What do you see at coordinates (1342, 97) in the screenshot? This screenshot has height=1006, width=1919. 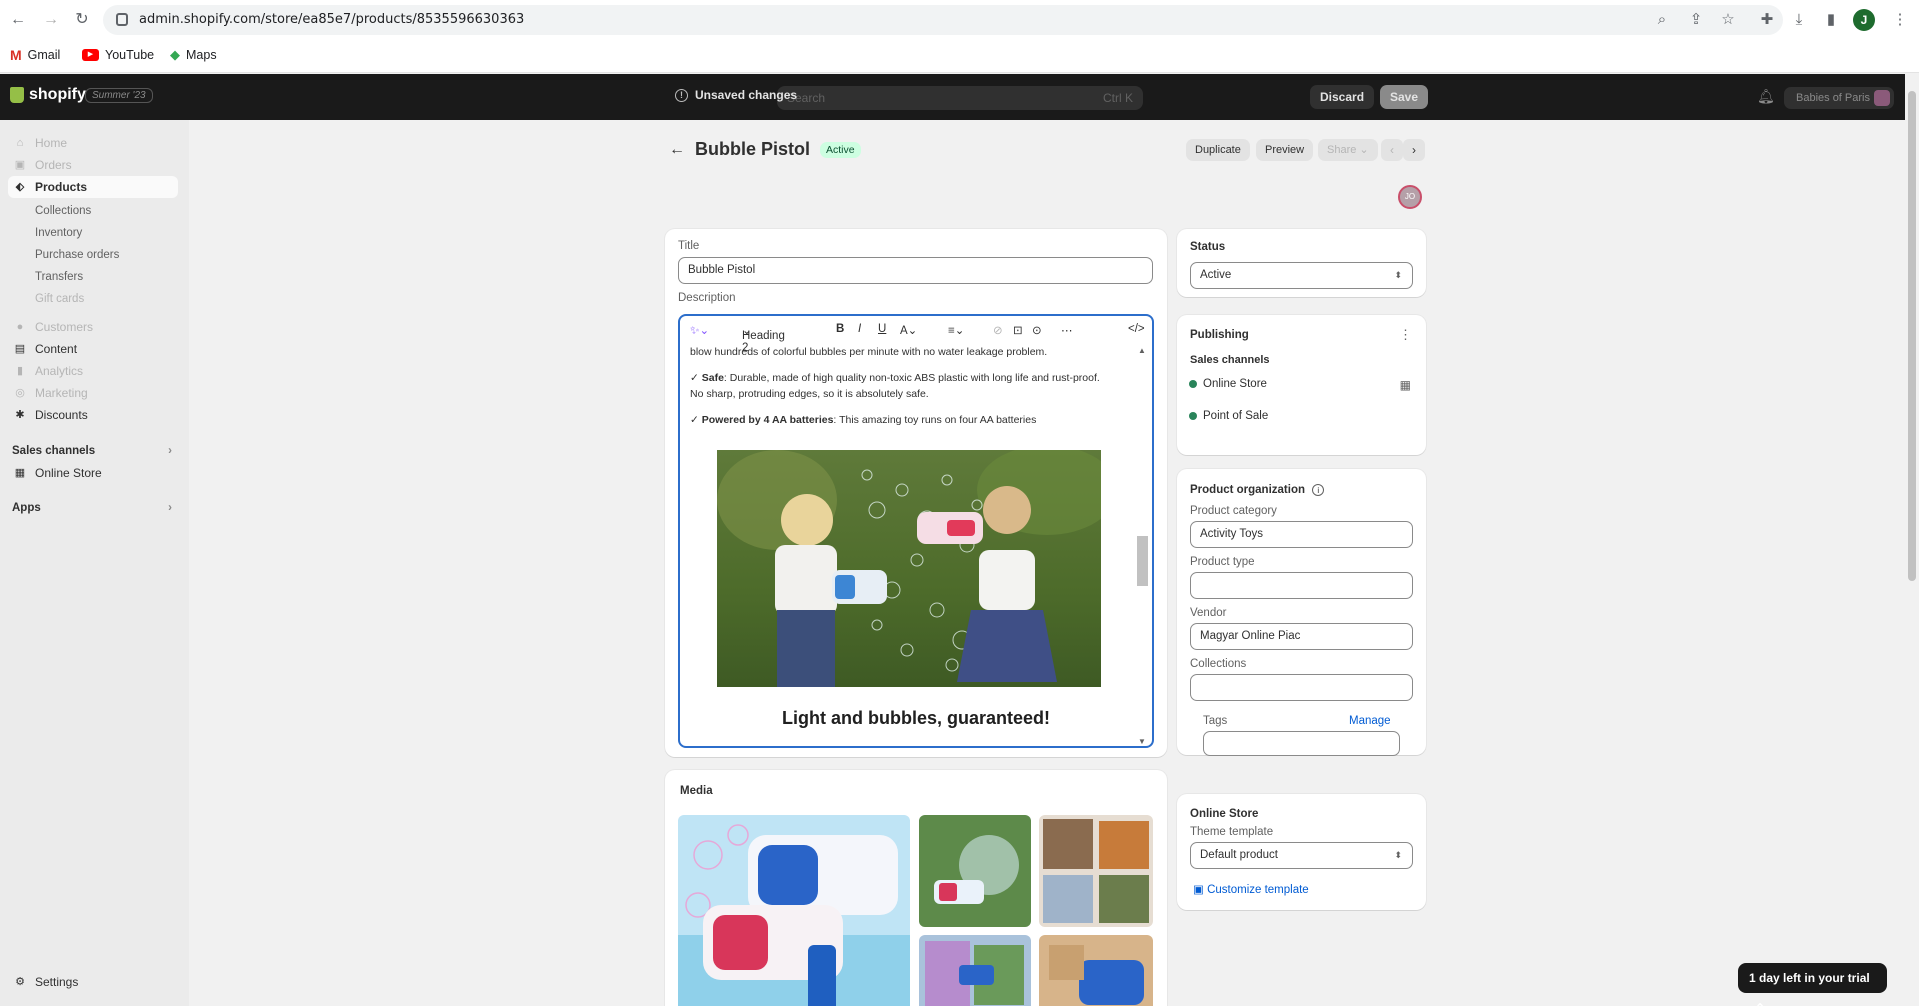 I see `discard-button: Discard` at bounding box center [1342, 97].